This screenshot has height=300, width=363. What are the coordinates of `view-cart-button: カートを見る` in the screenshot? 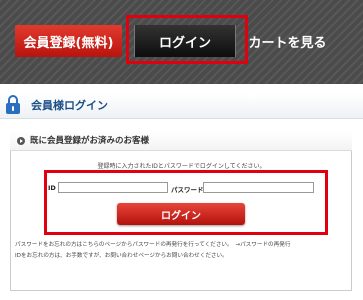 It's located at (287, 41).